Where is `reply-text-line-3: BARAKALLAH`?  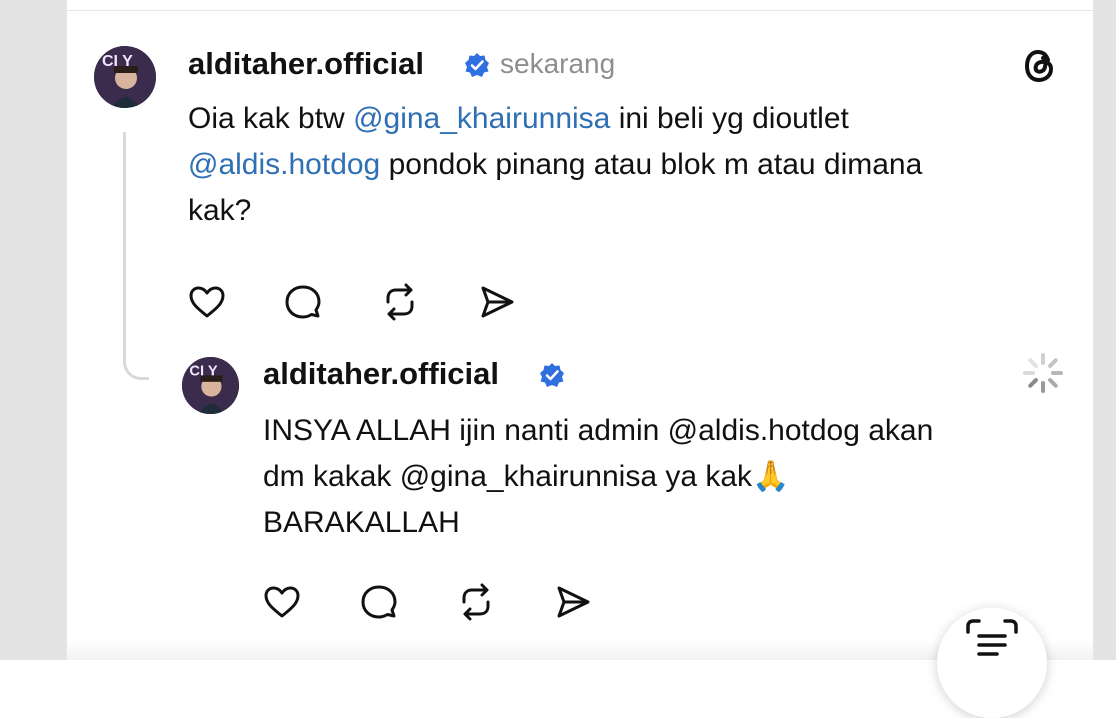 reply-text-line-3: BARAKALLAH is located at coordinates (361, 522).